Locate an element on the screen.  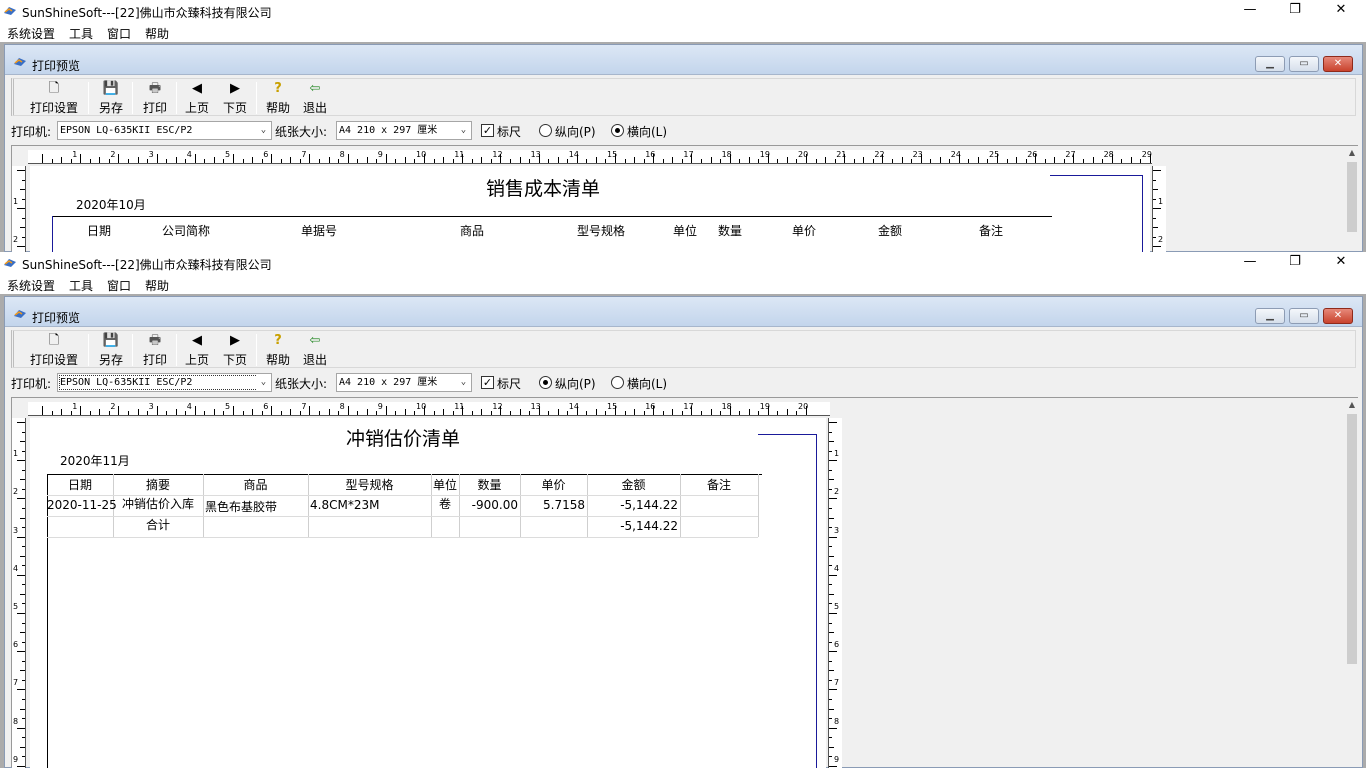
ruler-number: 11 is located at coordinates (459, 406).